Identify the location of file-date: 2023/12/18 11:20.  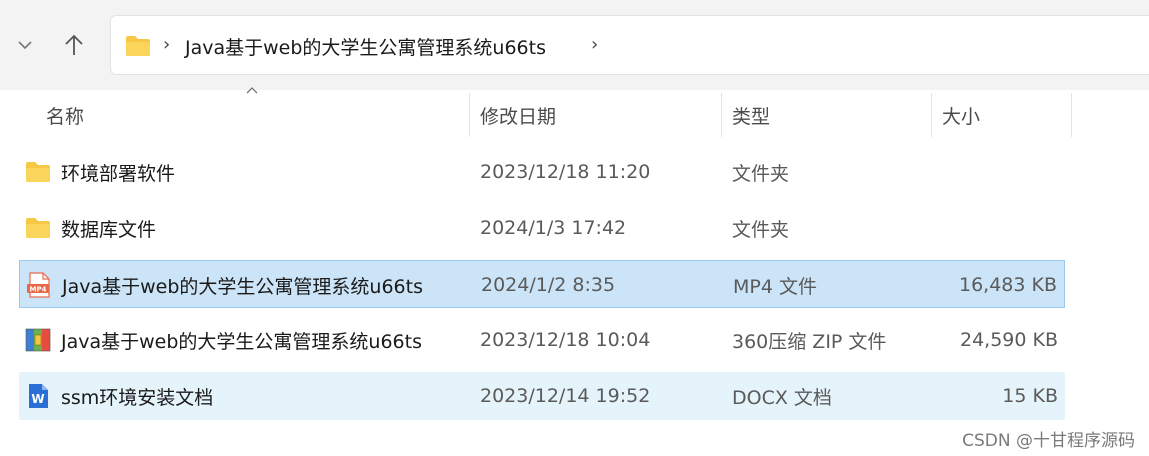
(565, 172).